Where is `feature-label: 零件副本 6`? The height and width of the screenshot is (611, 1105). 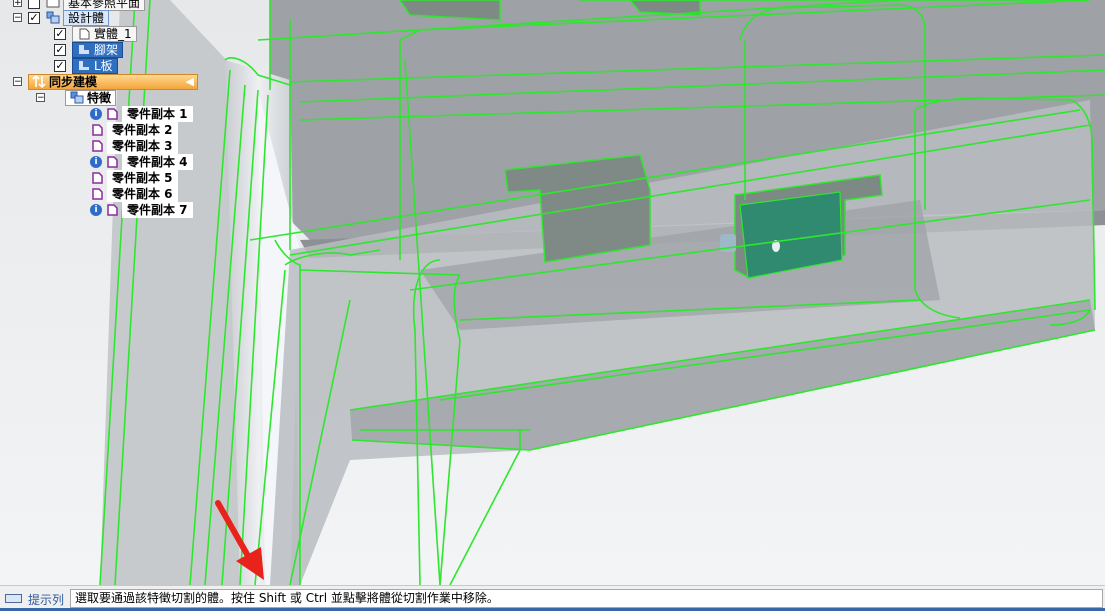
feature-label: 零件副本 6 is located at coordinates (142, 193).